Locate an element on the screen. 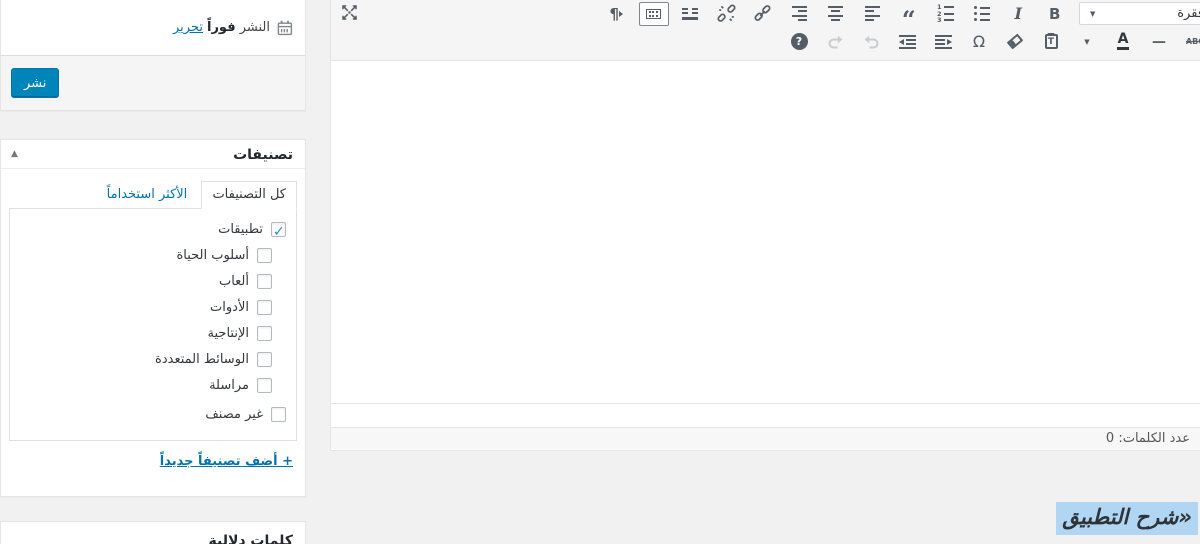  more-tag-icon is located at coordinates (690, 14).